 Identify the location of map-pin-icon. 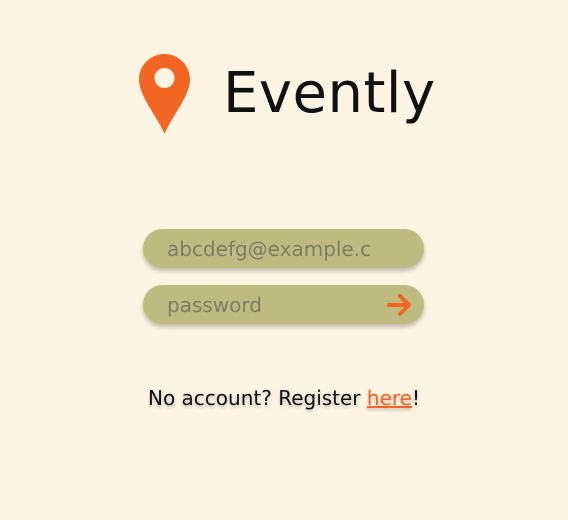
(164, 94).